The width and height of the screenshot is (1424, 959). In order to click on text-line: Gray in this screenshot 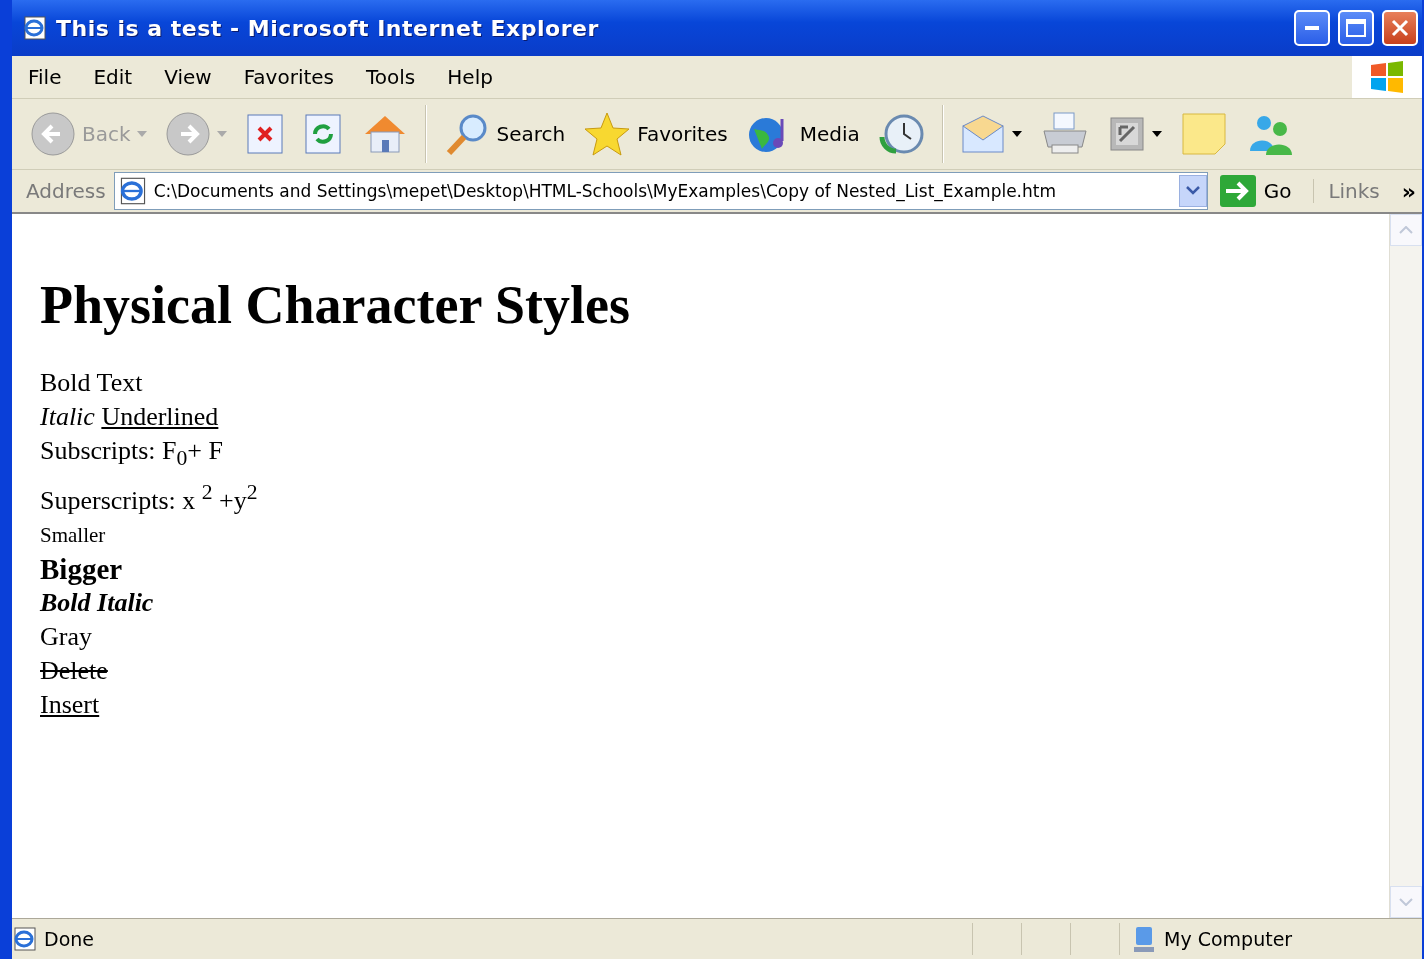, I will do `click(66, 636)`.